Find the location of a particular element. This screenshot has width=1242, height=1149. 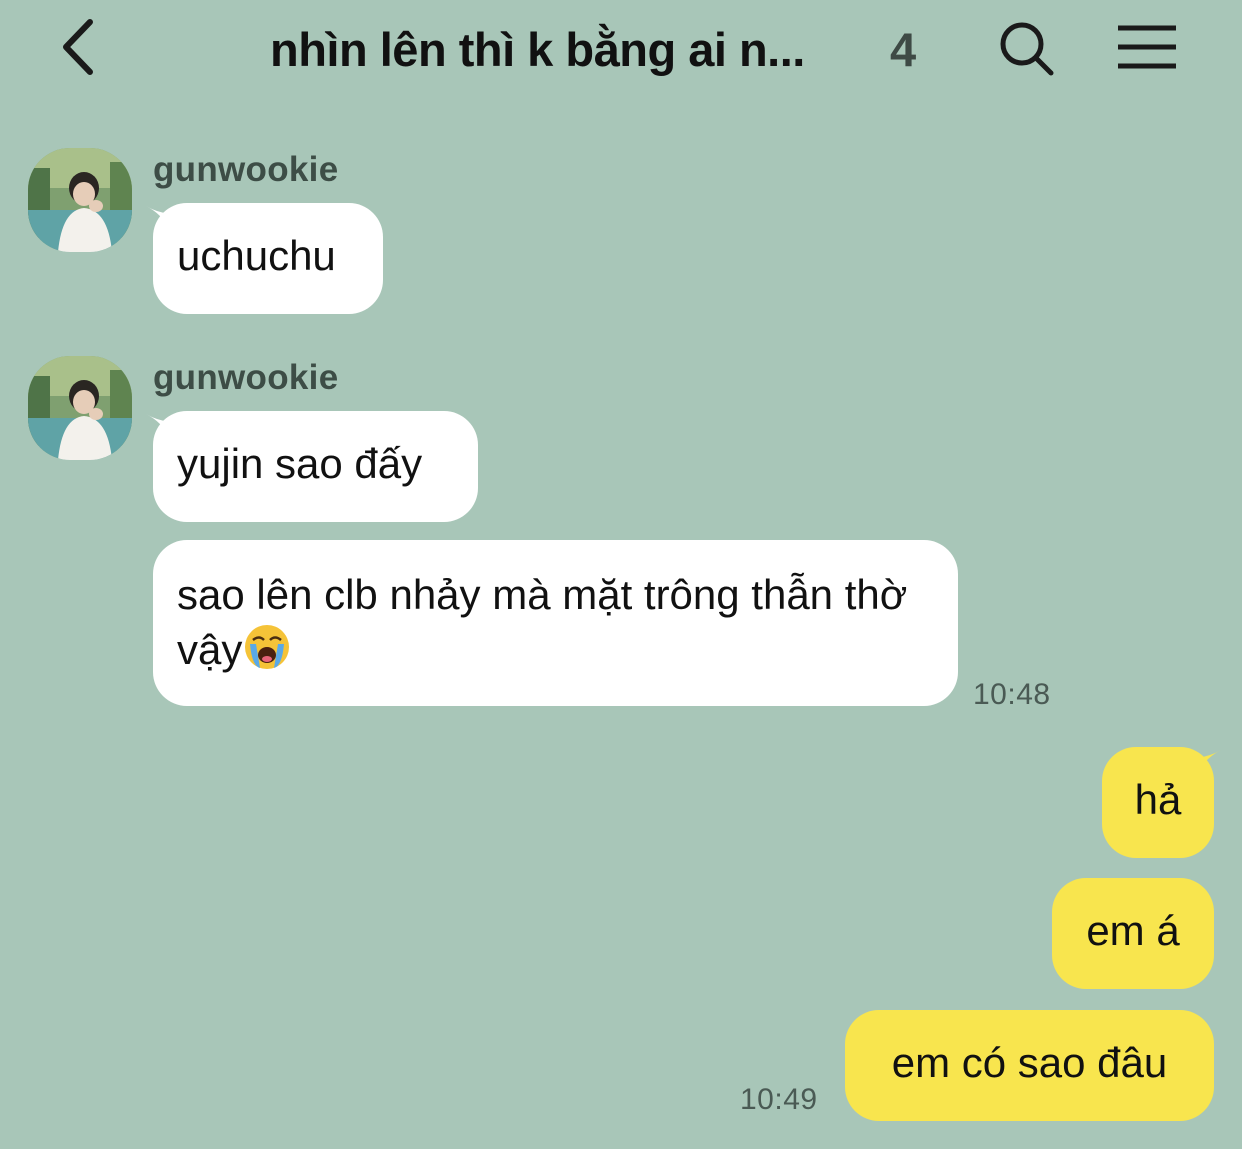

message-text: uchuchu is located at coordinates (256, 255).